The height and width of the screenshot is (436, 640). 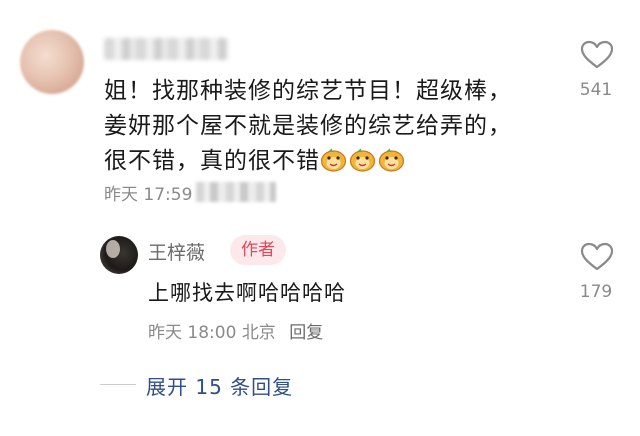 What do you see at coordinates (148, 195) in the screenshot?
I see `comment-timestamp: 昨天 17:59` at bounding box center [148, 195].